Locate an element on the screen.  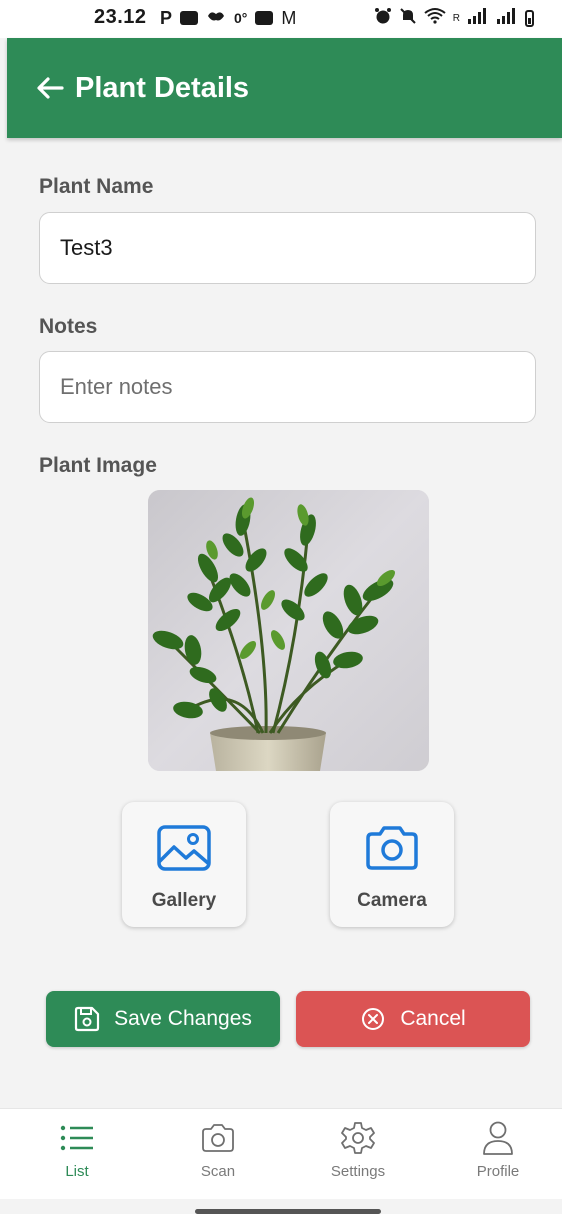
bird-icon is located at coordinates (216, 18).